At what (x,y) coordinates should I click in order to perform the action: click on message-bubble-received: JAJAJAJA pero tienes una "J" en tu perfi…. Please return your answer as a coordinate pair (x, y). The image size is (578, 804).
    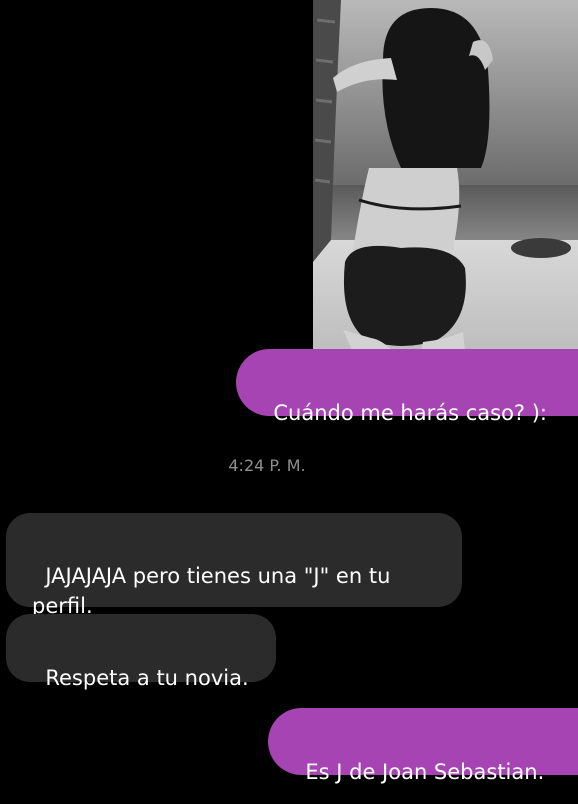
    Looking at the image, I should click on (234, 565).